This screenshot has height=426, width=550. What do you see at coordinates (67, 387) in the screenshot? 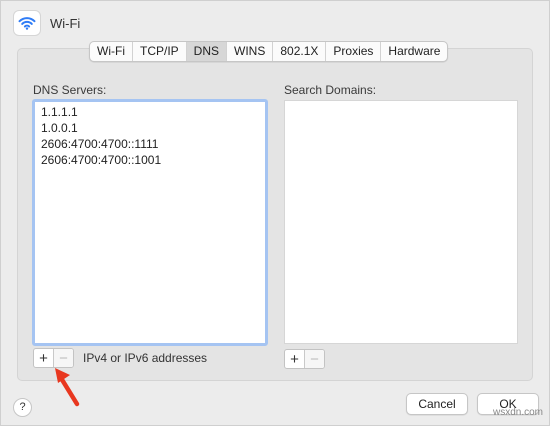
I see `red-arrow-icon` at bounding box center [67, 387].